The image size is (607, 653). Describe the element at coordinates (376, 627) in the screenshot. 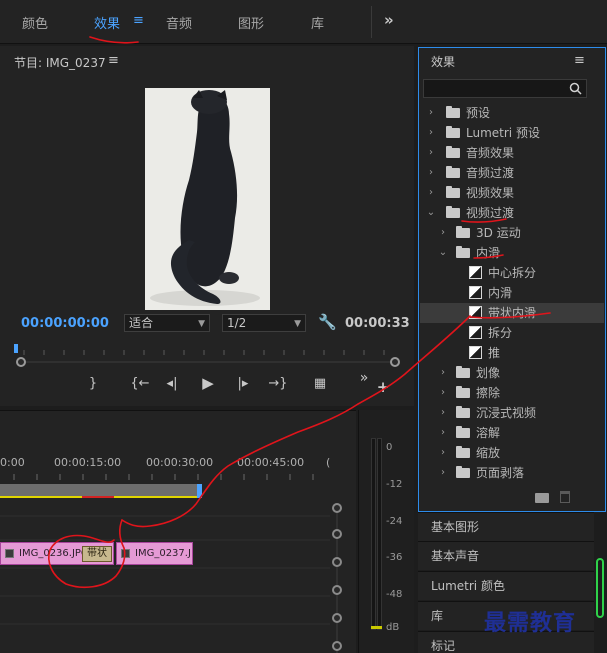

I see `meter-level` at that location.